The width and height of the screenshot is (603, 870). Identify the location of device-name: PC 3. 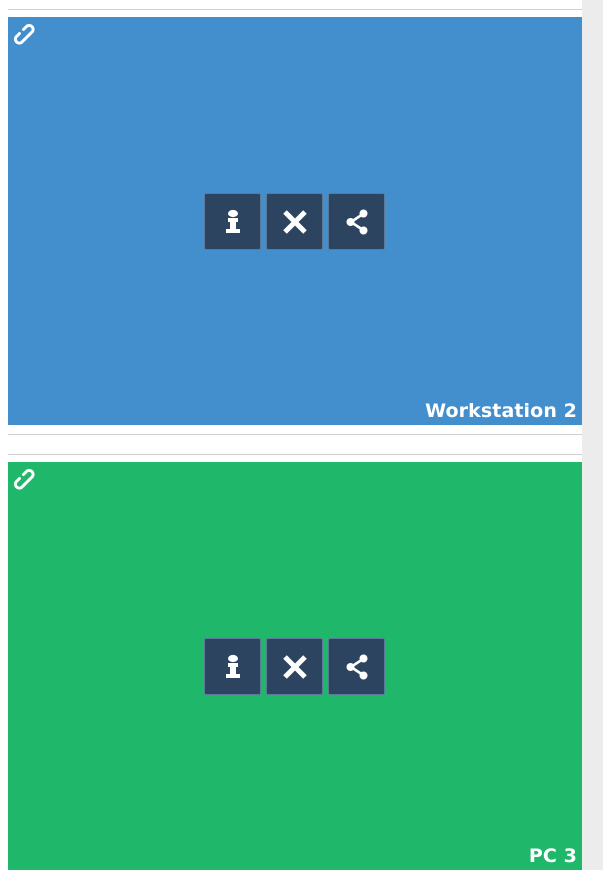
(552, 856).